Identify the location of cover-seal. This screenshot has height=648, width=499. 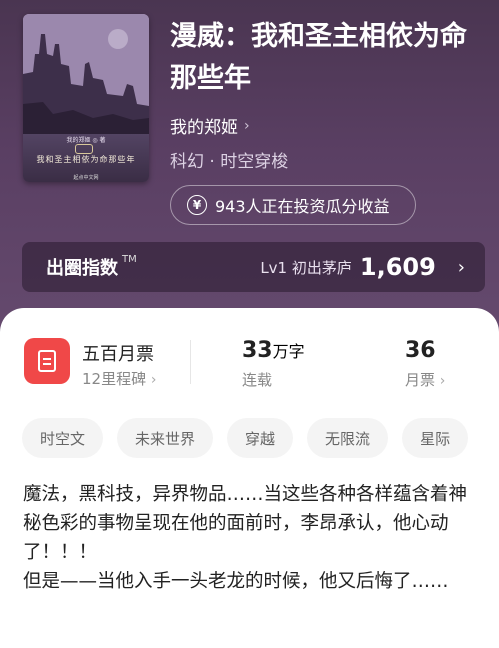
(84, 149).